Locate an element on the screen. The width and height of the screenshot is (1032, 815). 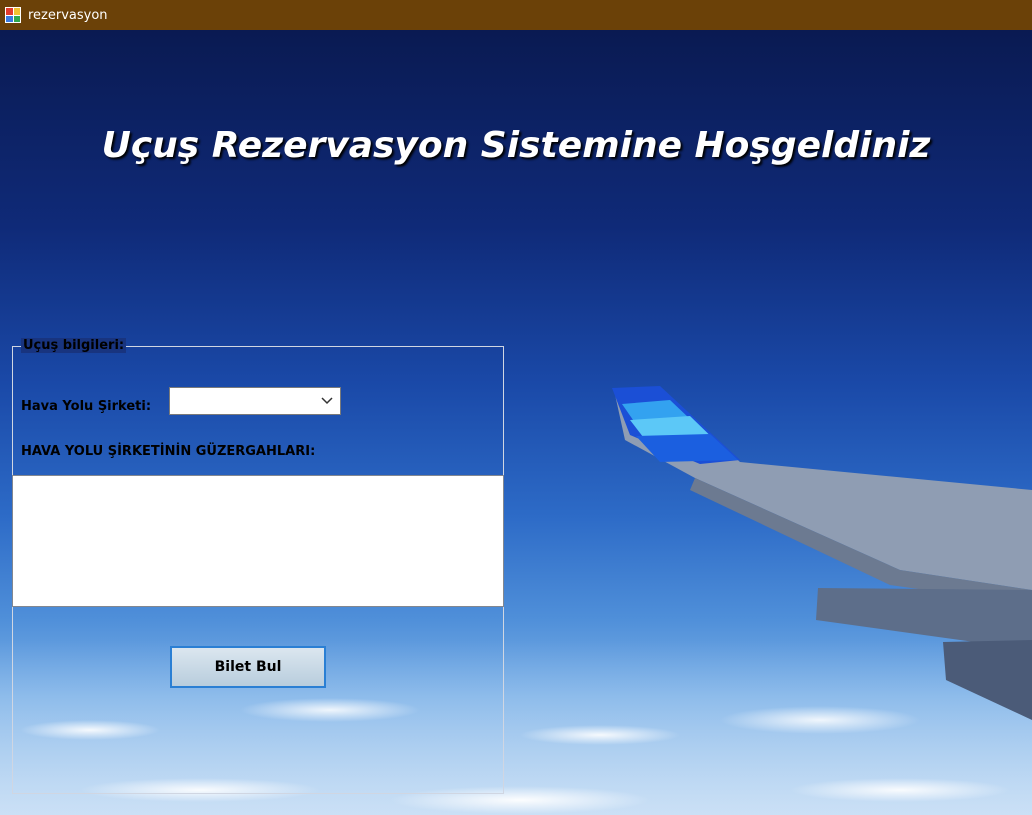
airline-select is located at coordinates (255, 401).